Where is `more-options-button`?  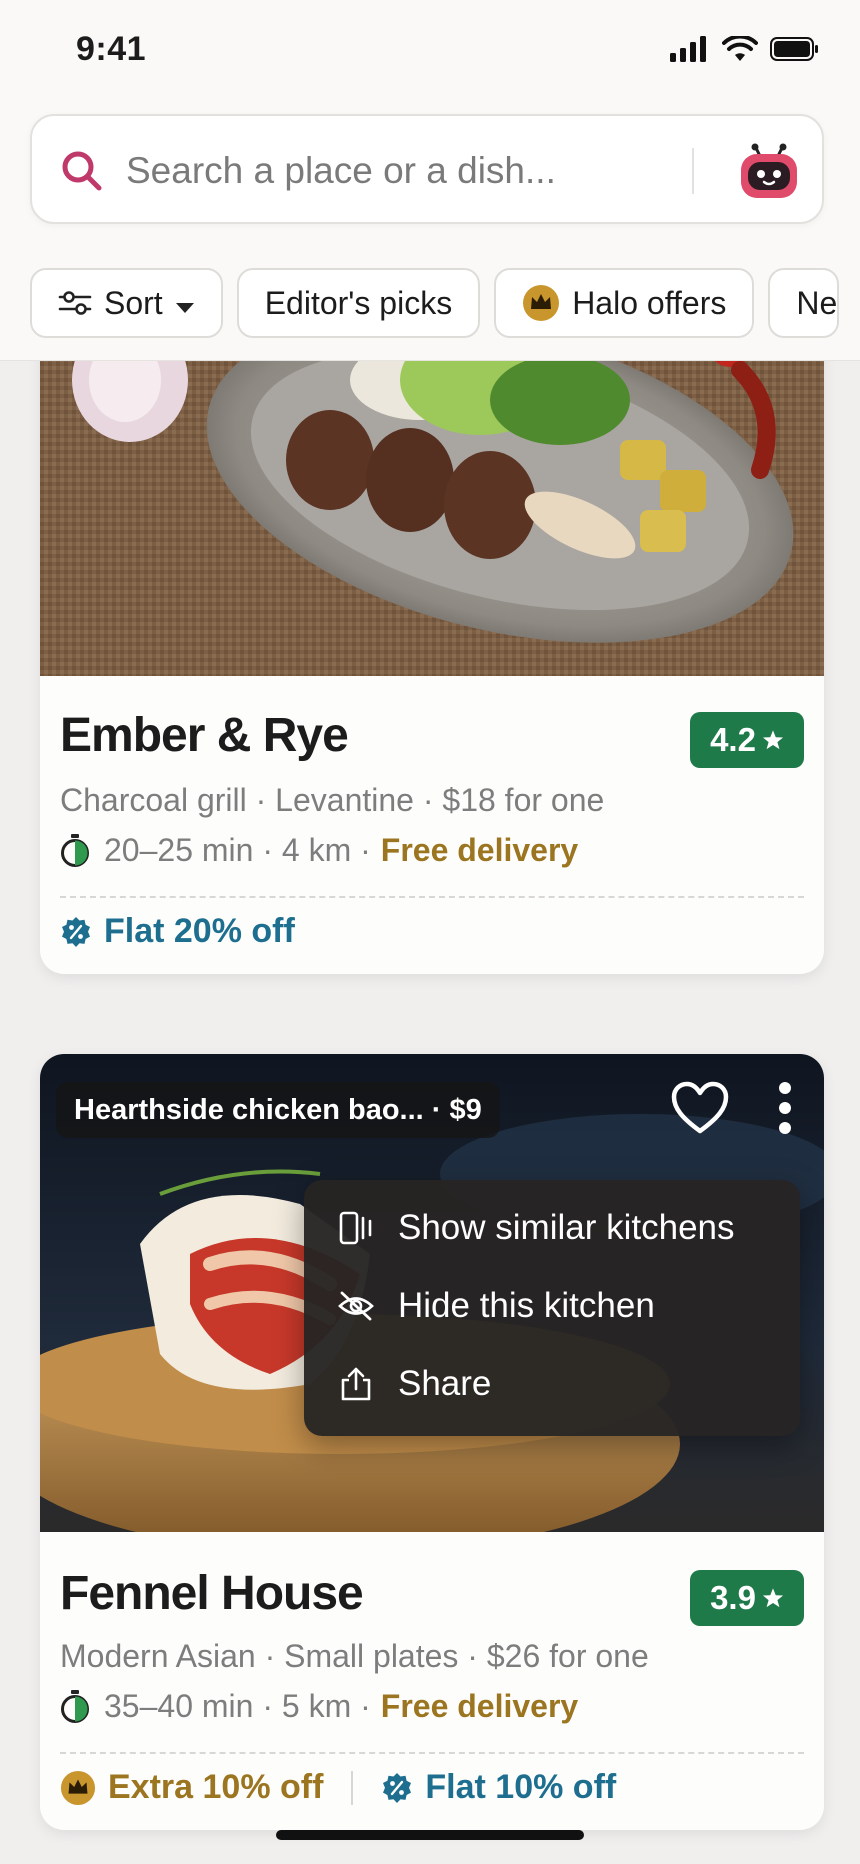 more-options-button is located at coordinates (785, 1110).